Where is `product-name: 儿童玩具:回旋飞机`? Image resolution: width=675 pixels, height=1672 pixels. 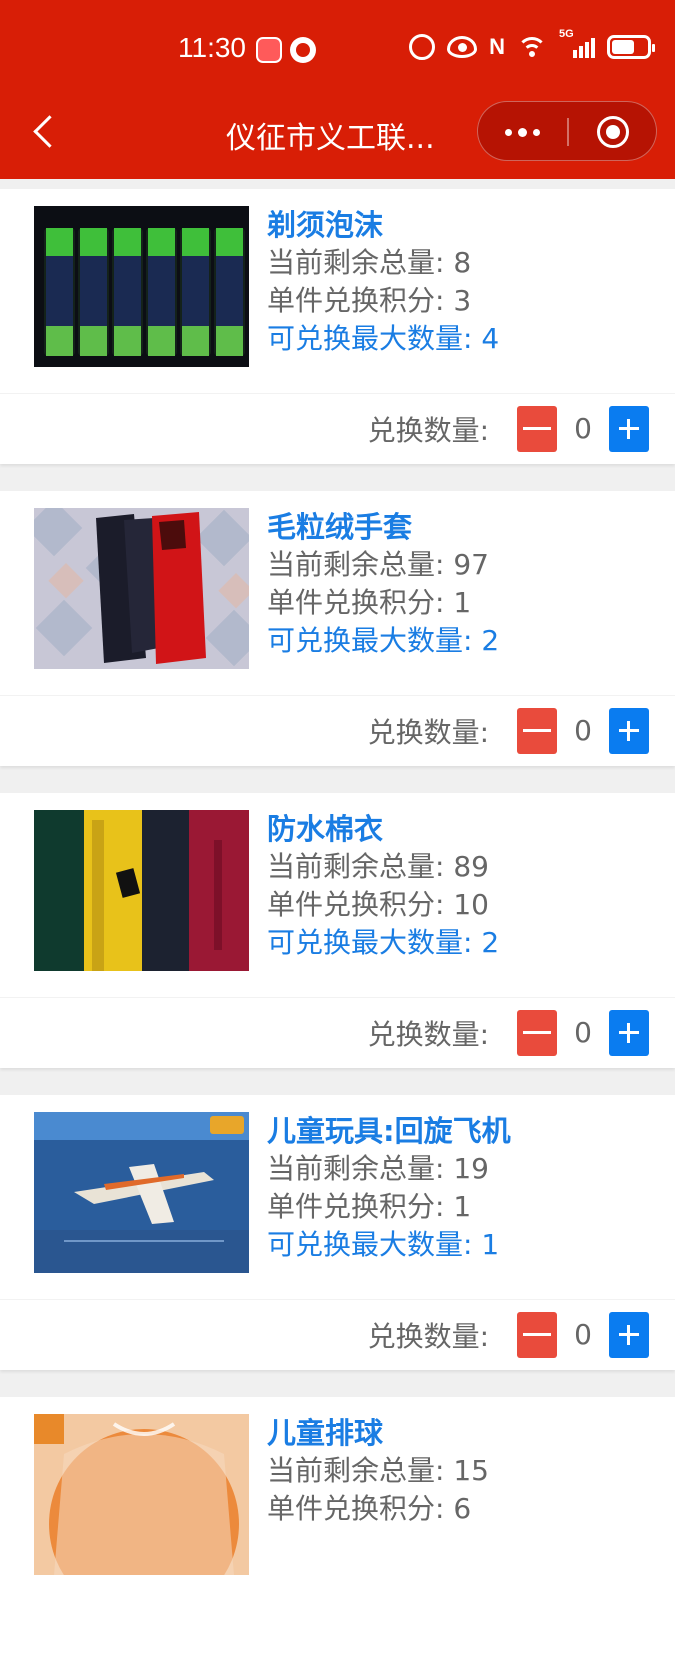
product-name: 儿童玩具:回旋飞机 is located at coordinates (389, 1131).